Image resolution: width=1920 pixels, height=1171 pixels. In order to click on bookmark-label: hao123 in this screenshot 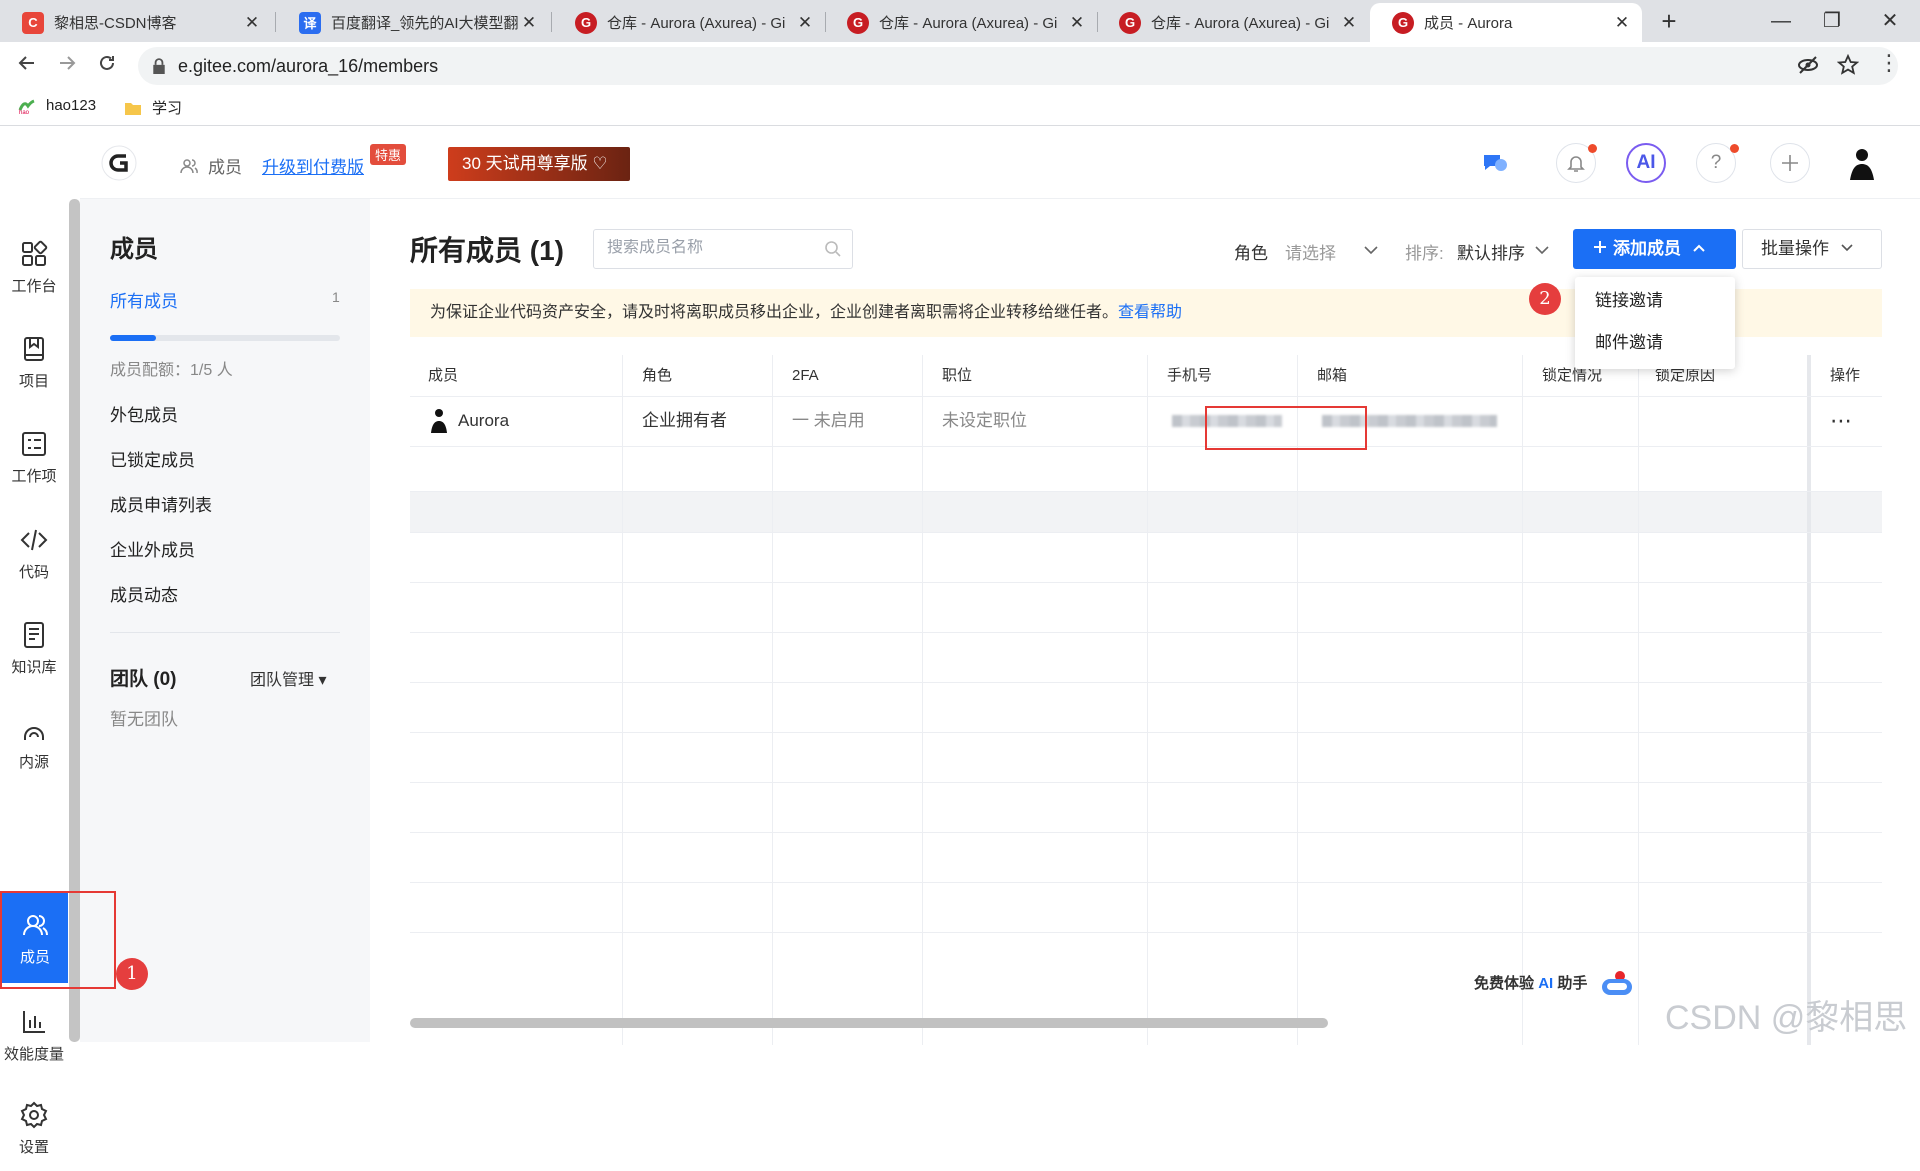, I will do `click(71, 105)`.